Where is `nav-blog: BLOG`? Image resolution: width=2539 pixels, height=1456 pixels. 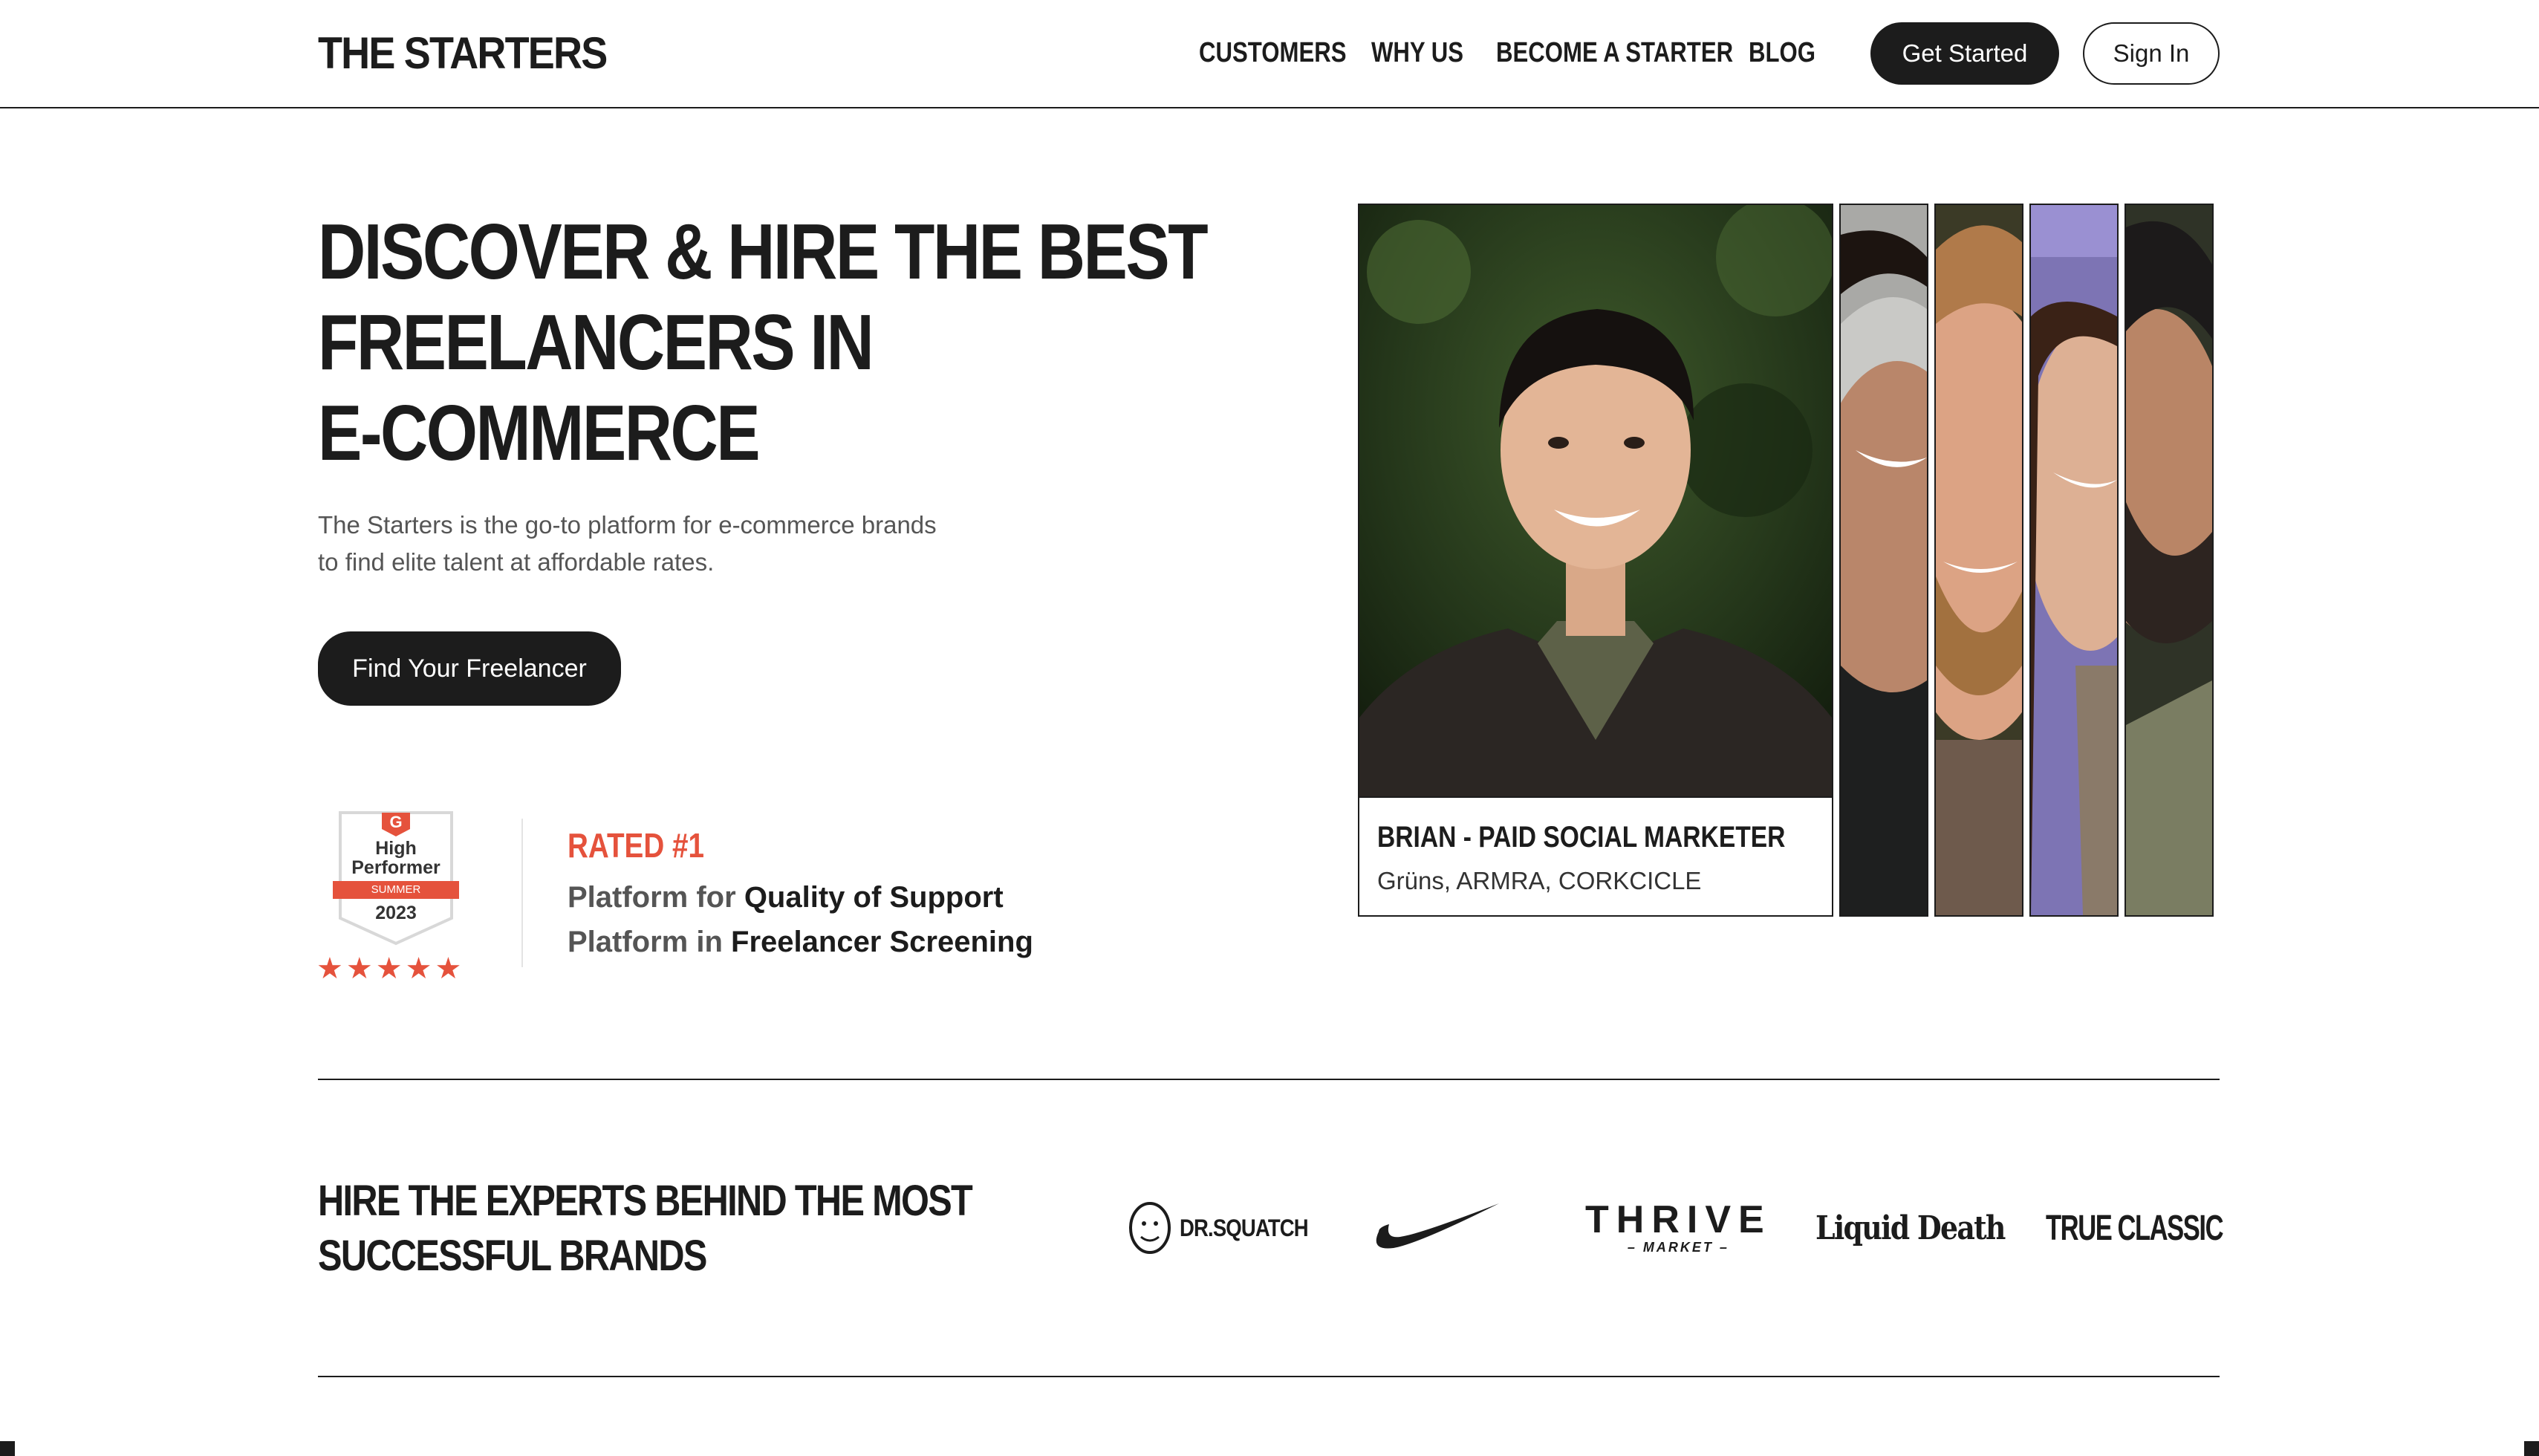 nav-blog: BLOG is located at coordinates (1782, 53).